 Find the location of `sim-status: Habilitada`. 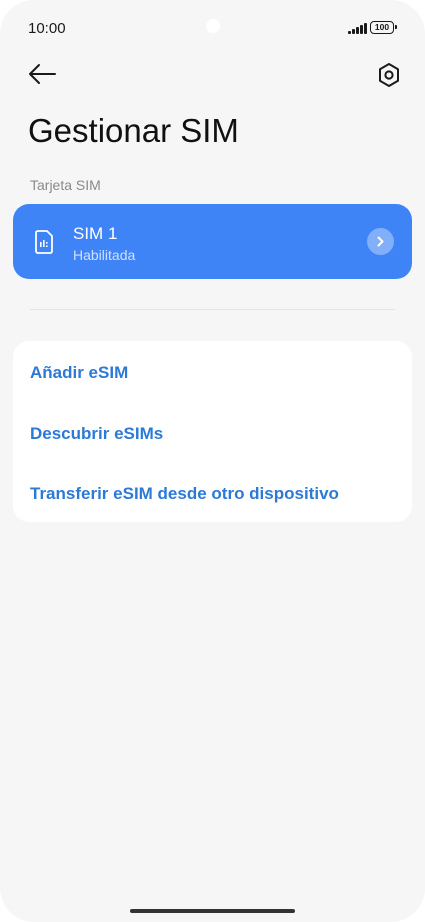

sim-status: Habilitada is located at coordinates (104, 255).